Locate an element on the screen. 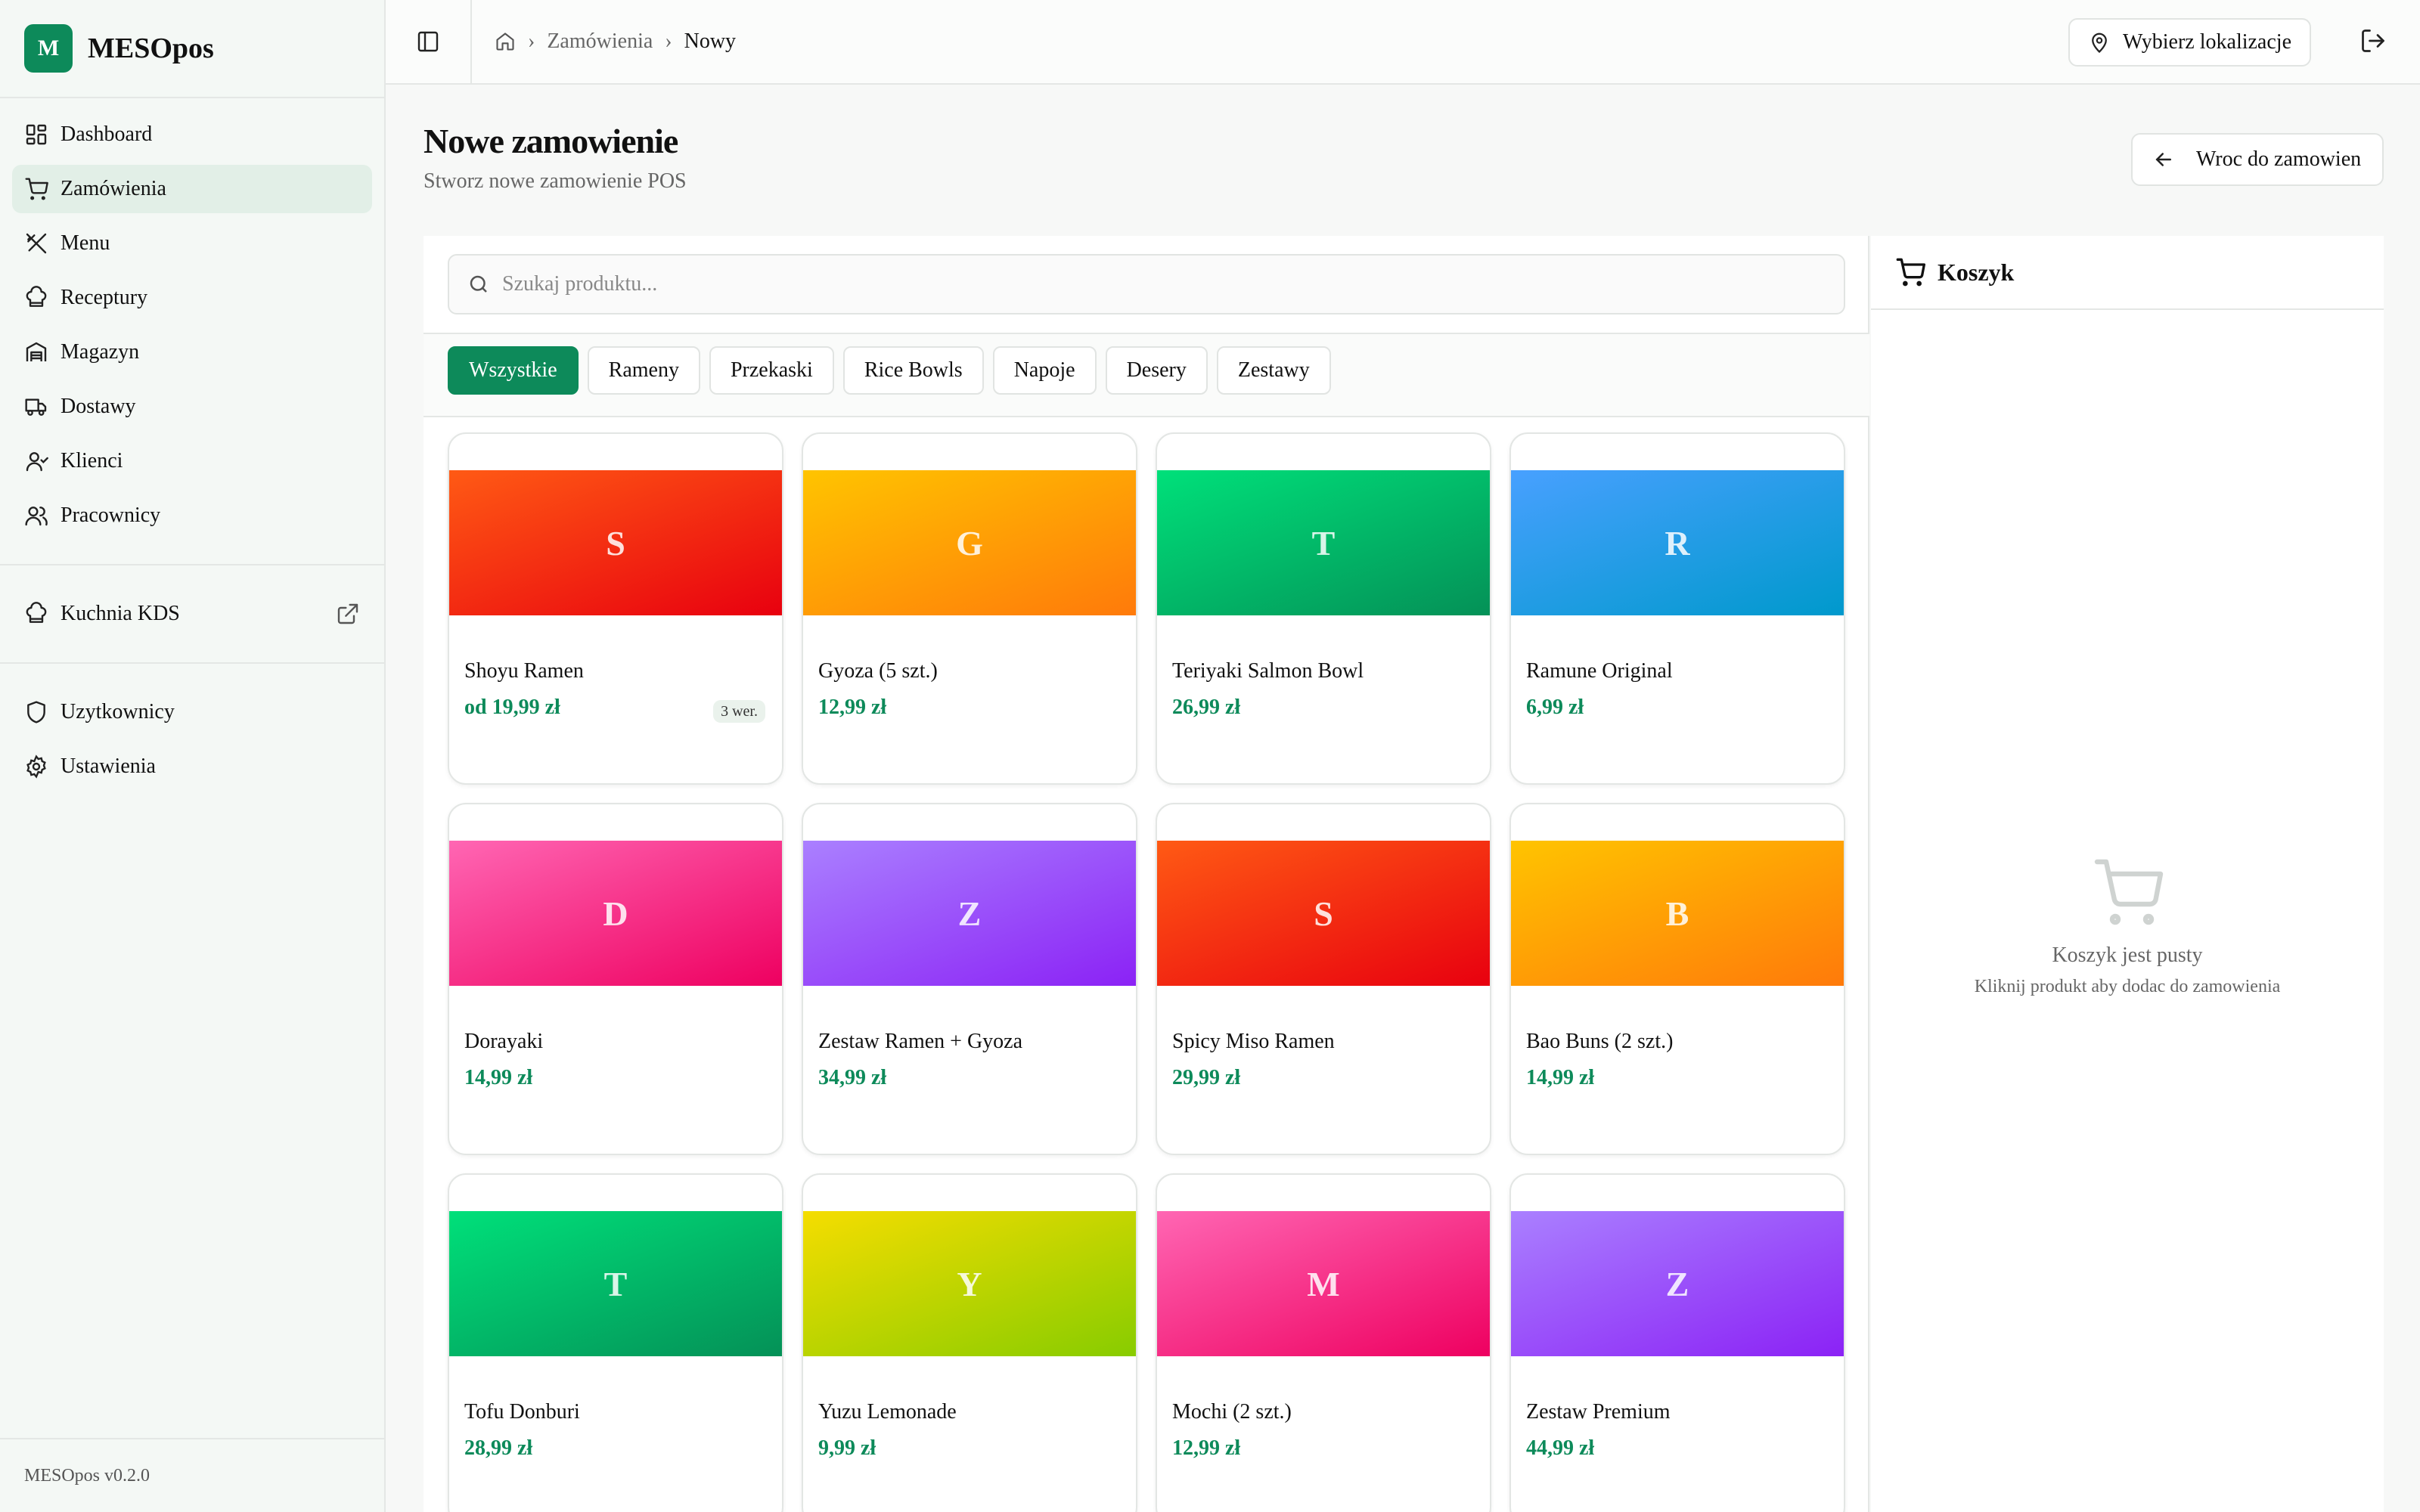 The width and height of the screenshot is (2420, 1512). location-select-button: Wybierz lokalizacje is located at coordinates (2189, 42).